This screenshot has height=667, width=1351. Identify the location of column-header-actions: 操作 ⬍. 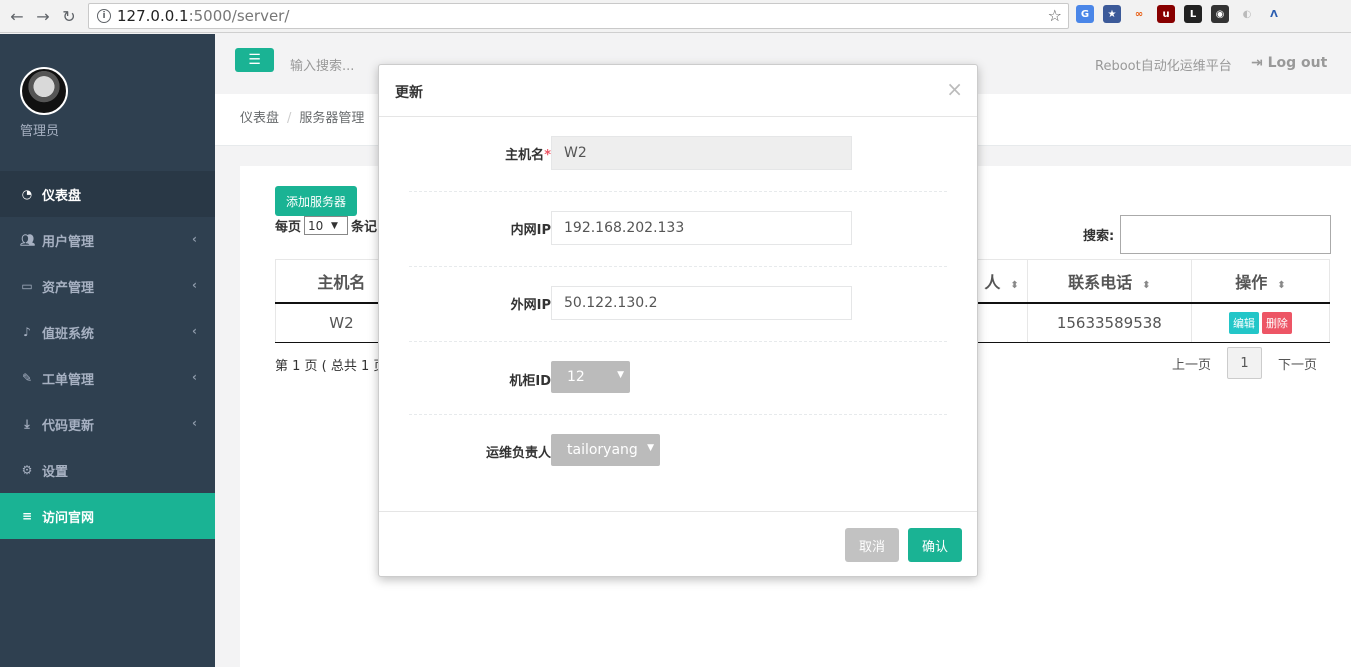
(1260, 281).